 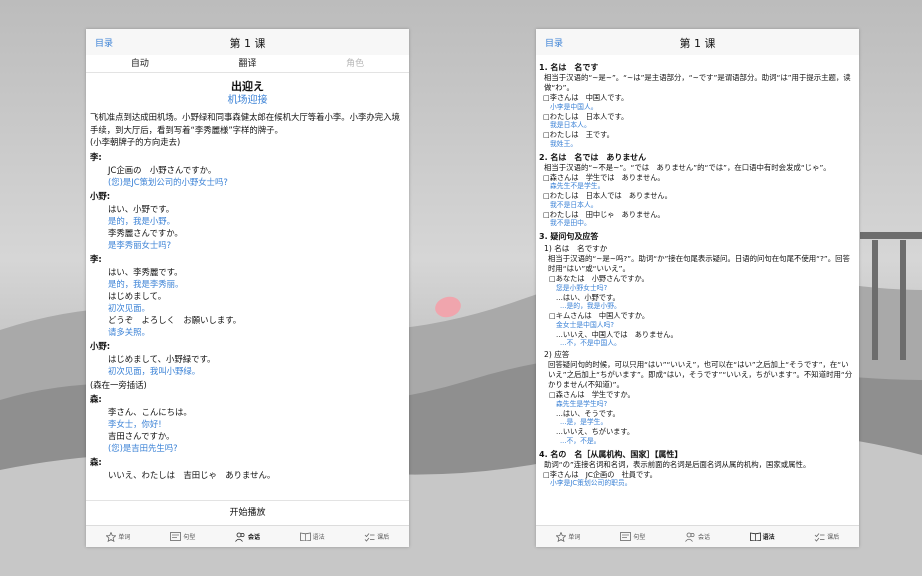 I want to click on lesson-title: 第 1 课, so click(x=247, y=43).